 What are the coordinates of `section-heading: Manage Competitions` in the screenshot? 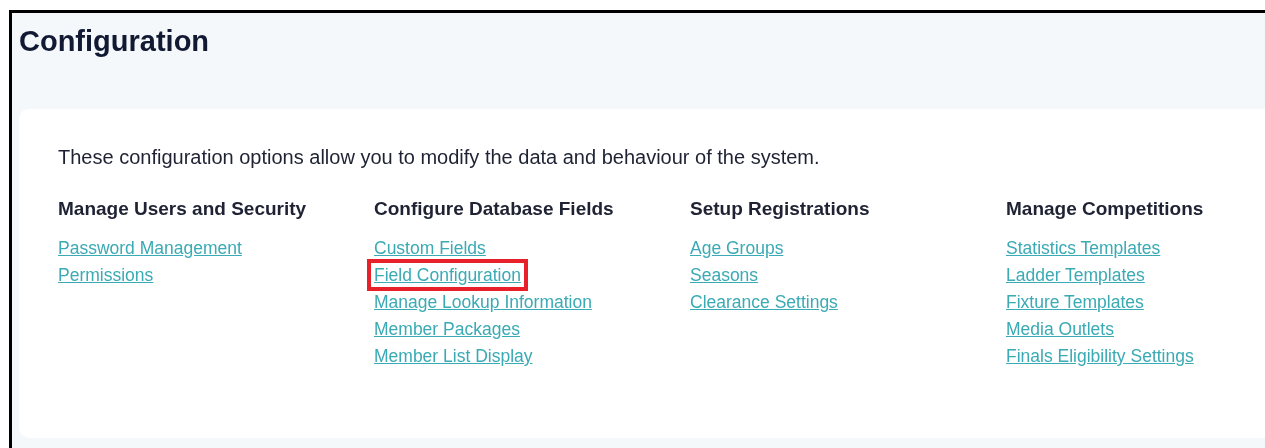 It's located at (1105, 209).